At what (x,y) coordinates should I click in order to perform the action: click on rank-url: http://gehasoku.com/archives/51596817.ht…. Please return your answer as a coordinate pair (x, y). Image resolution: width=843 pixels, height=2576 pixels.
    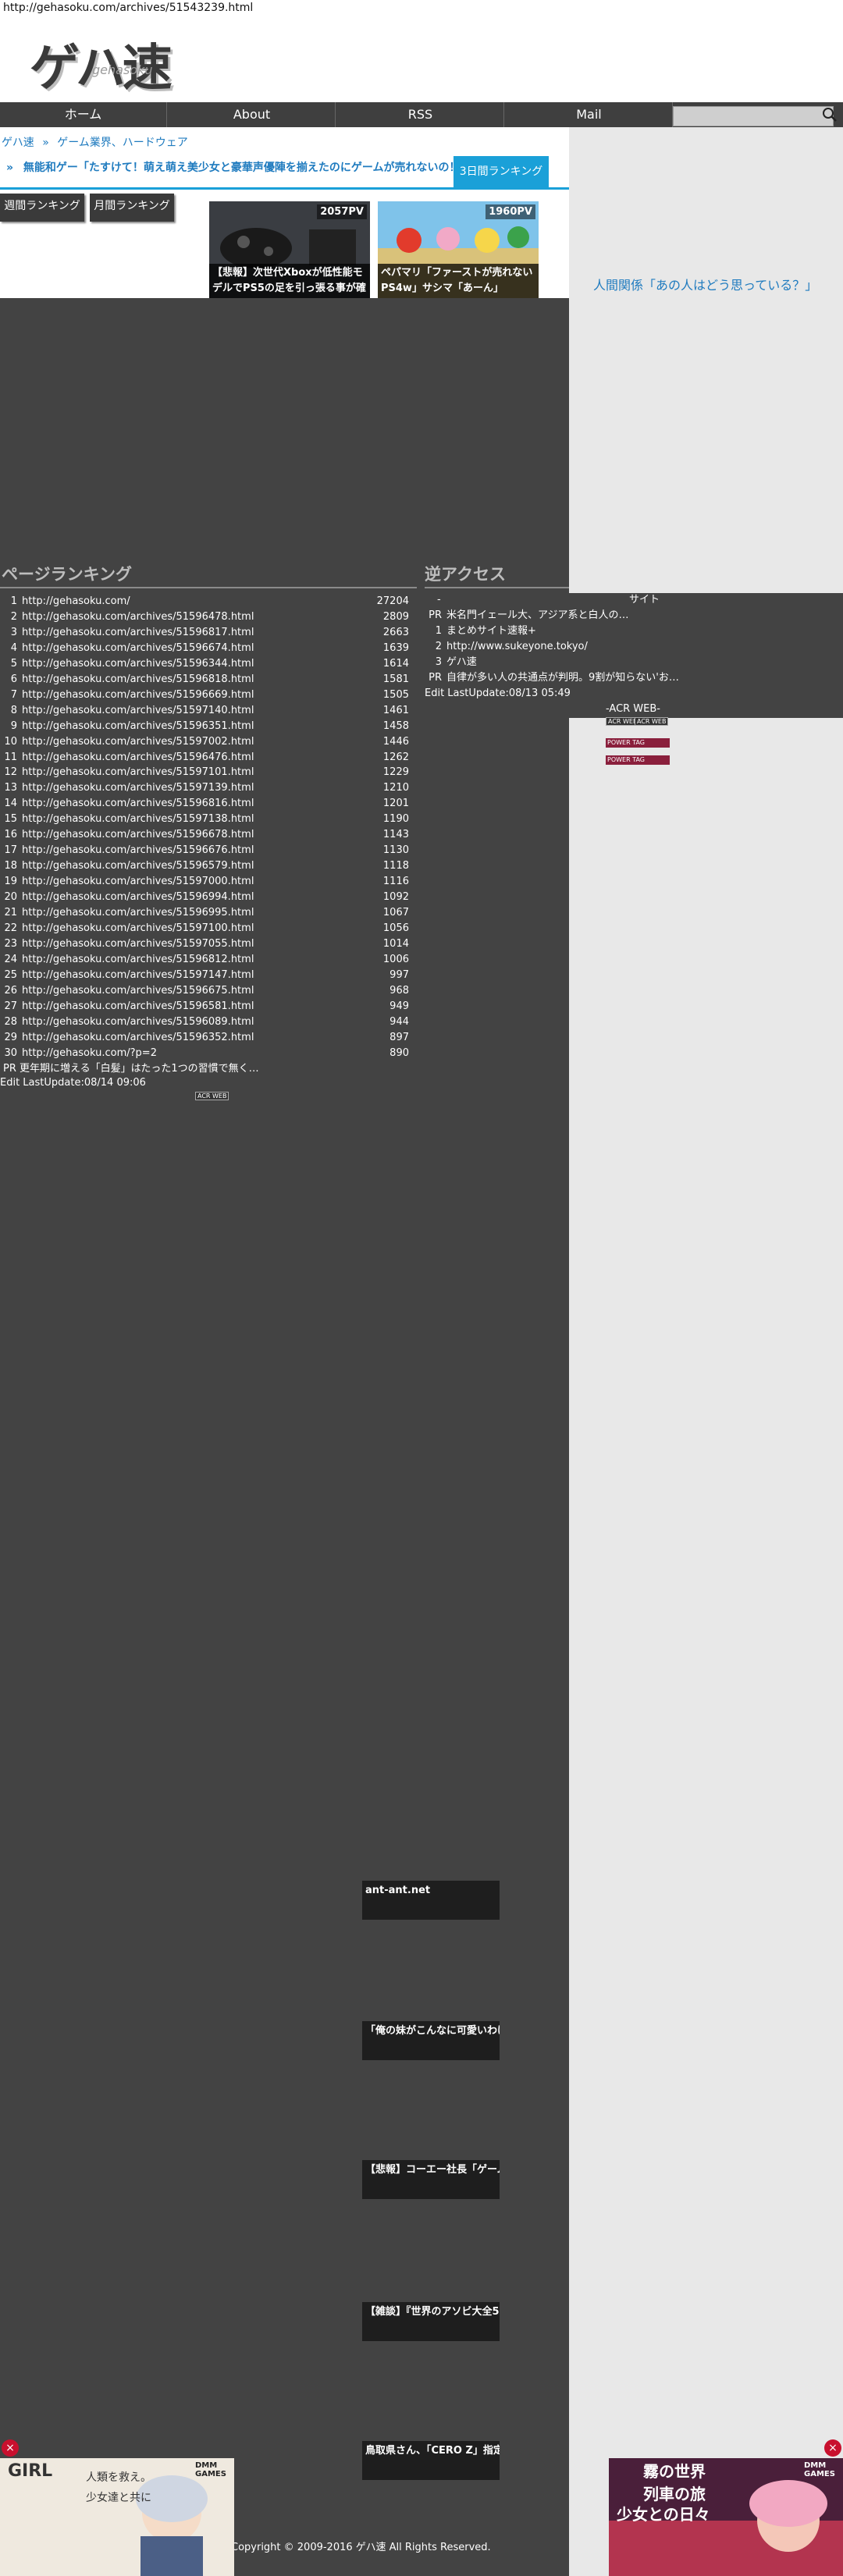
    Looking at the image, I should click on (138, 632).